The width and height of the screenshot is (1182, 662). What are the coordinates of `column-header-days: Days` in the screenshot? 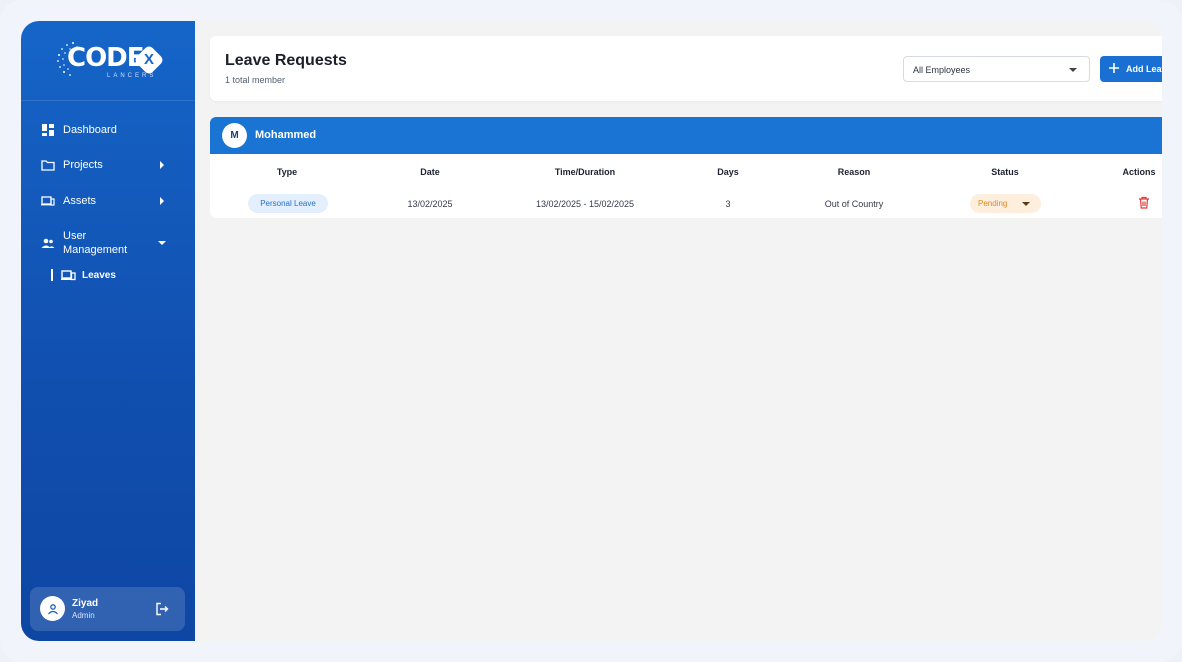 It's located at (728, 172).